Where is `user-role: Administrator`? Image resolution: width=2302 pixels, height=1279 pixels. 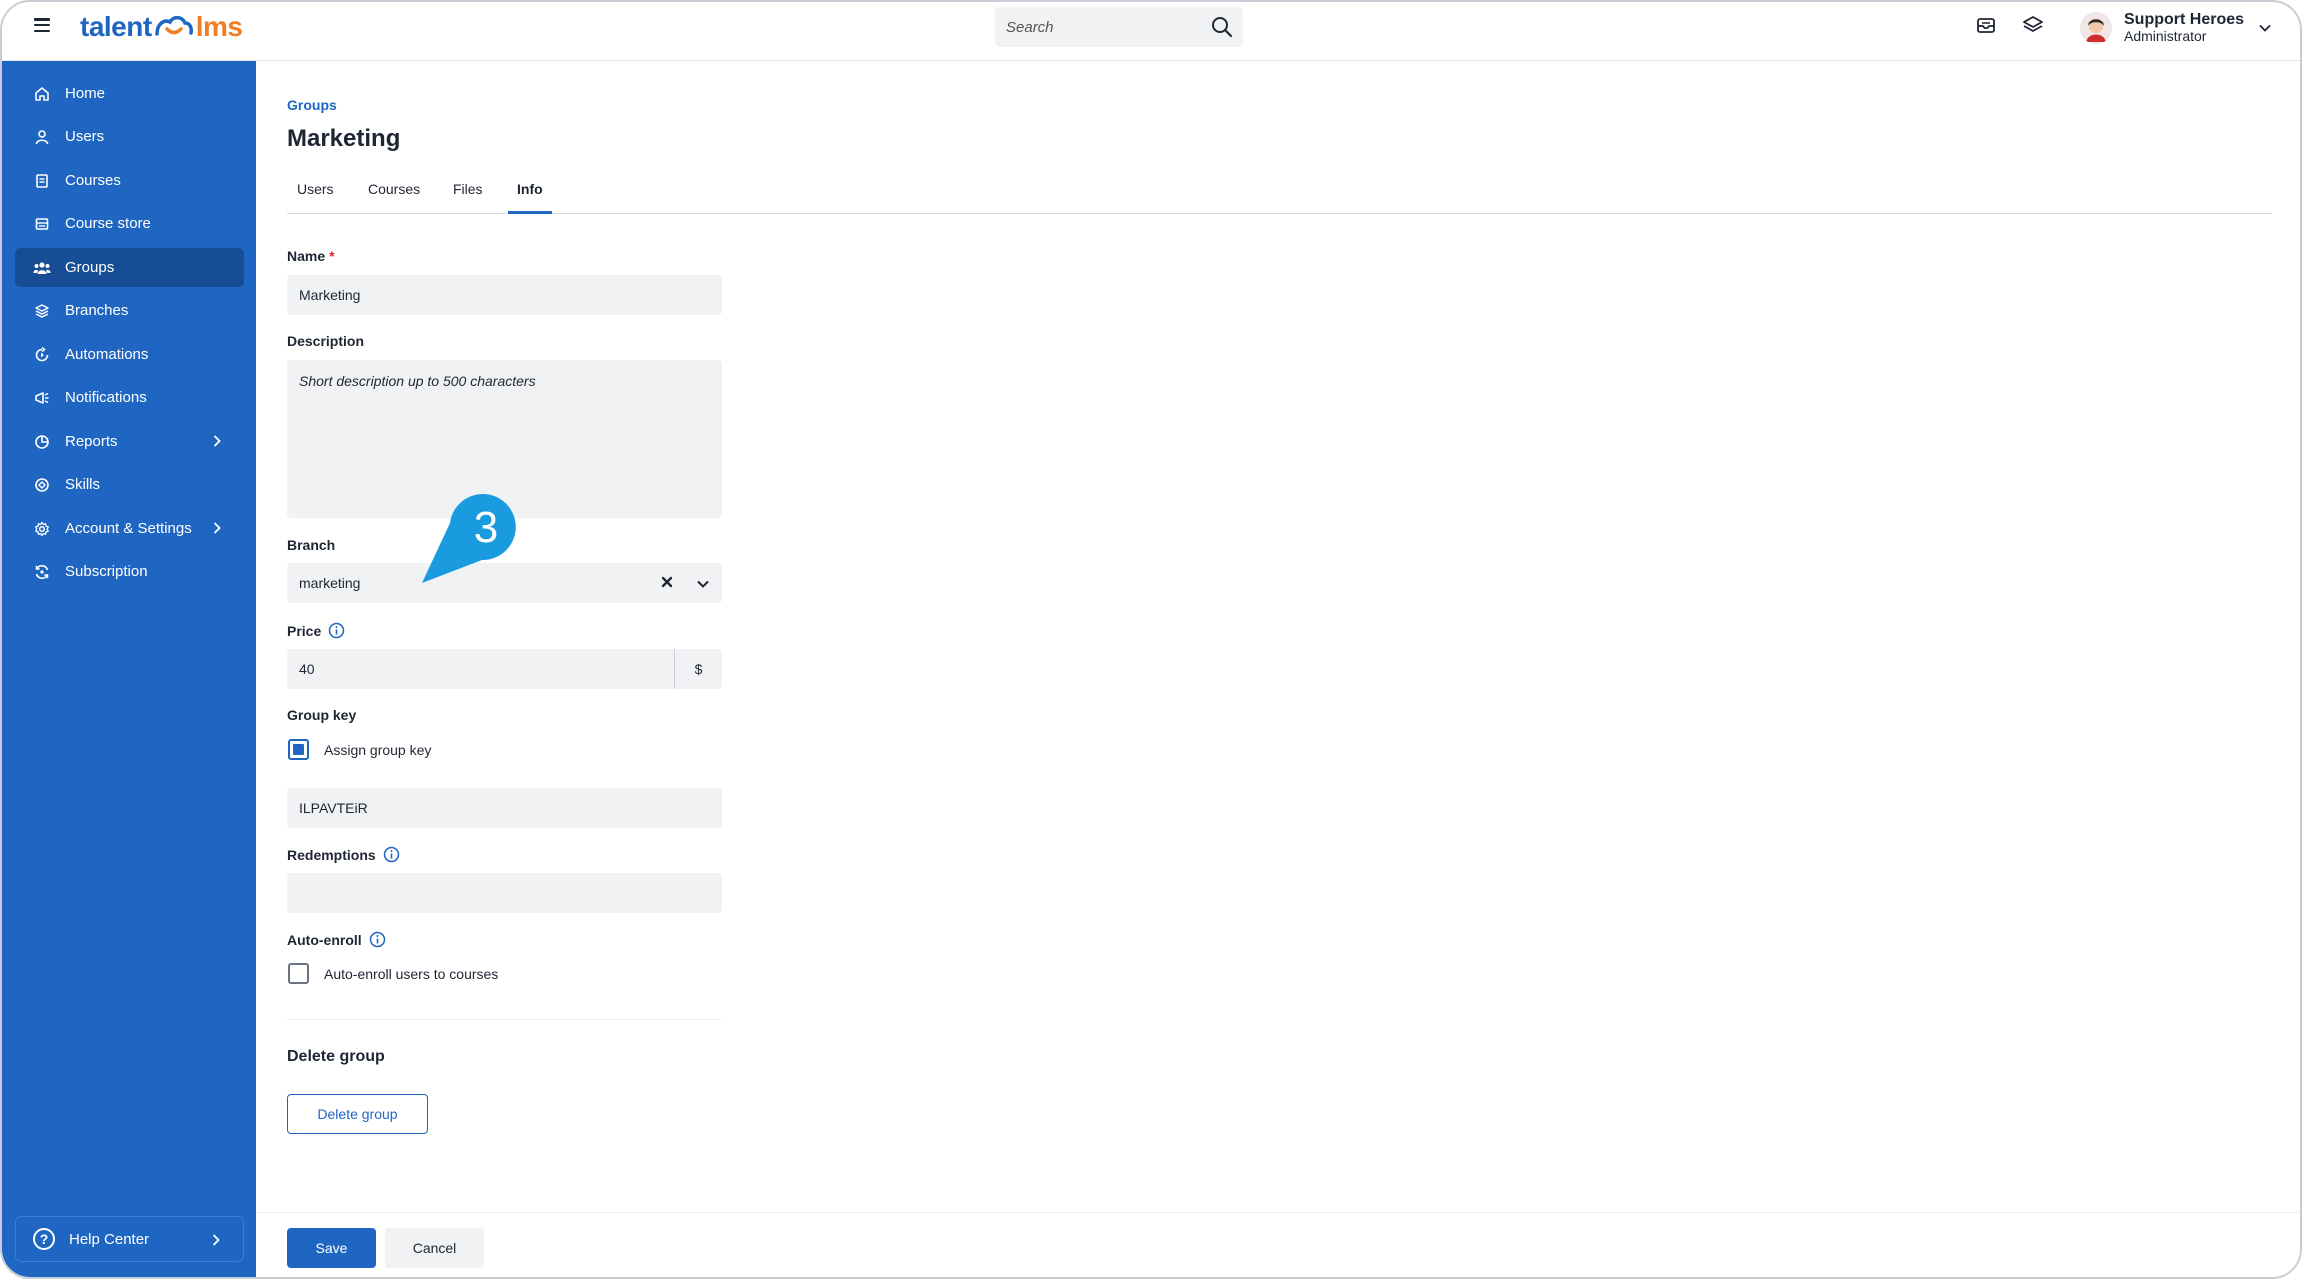 user-role: Administrator is located at coordinates (2165, 36).